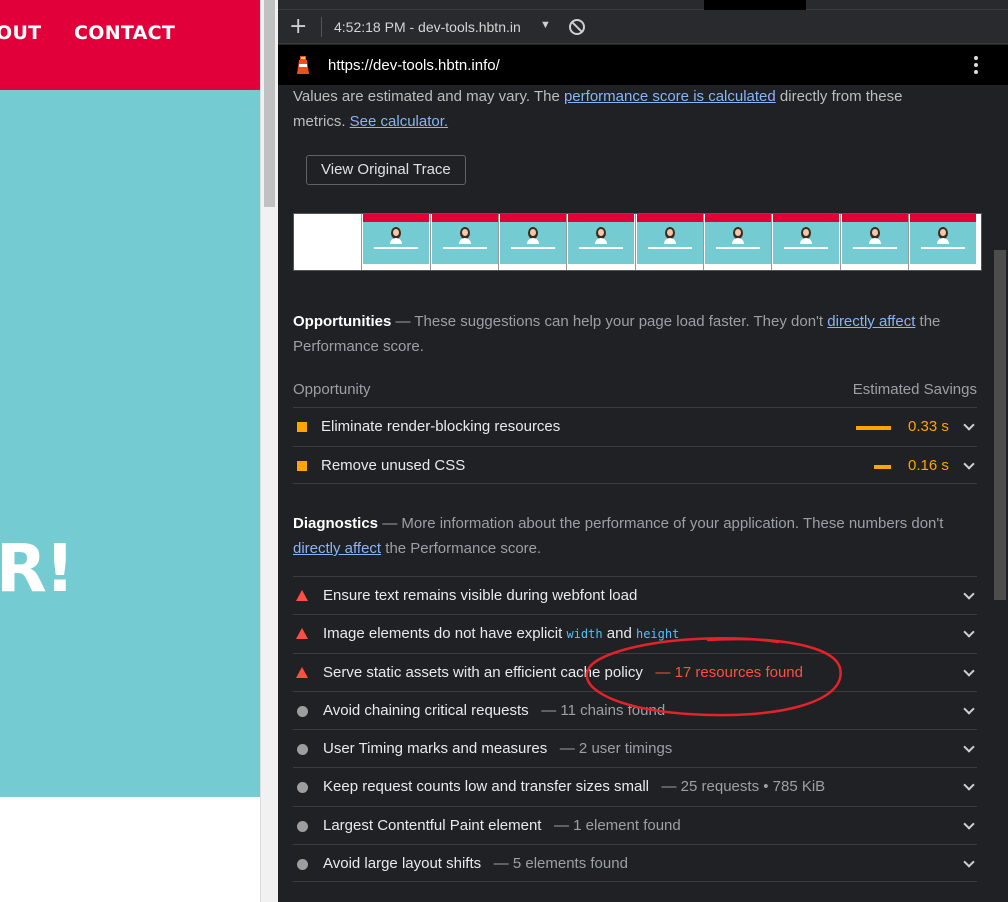 This screenshot has width=1008, height=902. I want to click on opportunities-table-header: Opportunity Estimated Savings, so click(635, 389).